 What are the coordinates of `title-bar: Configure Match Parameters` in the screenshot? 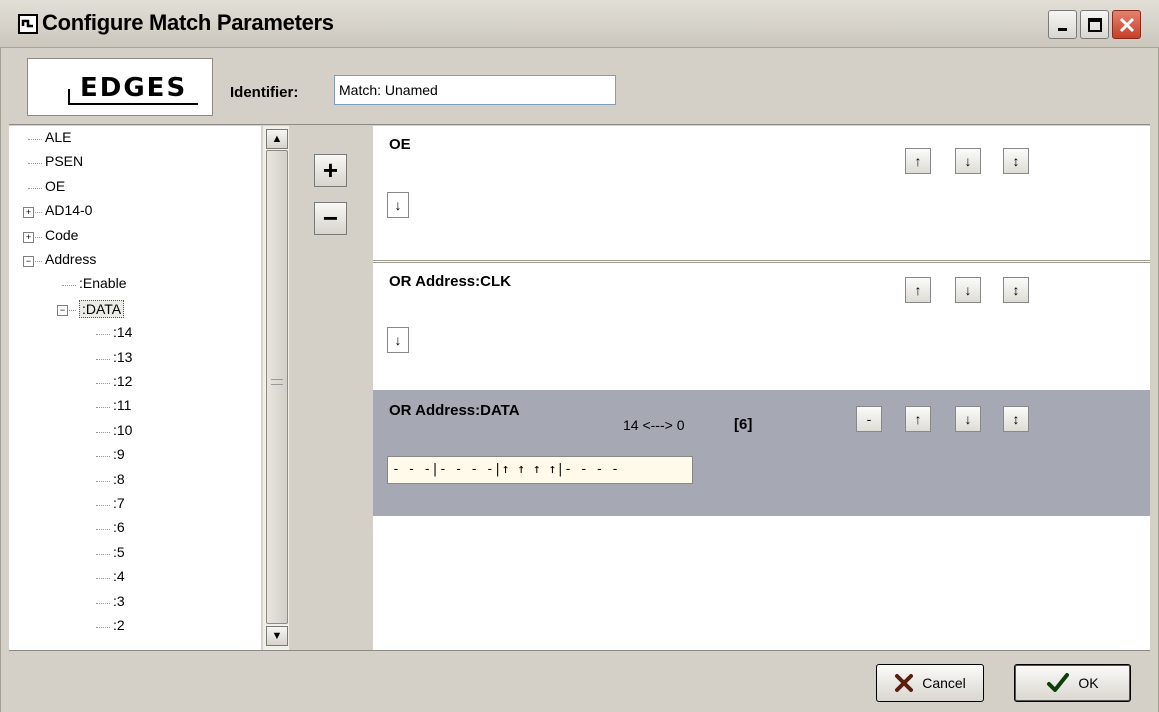 It's located at (579, 24).